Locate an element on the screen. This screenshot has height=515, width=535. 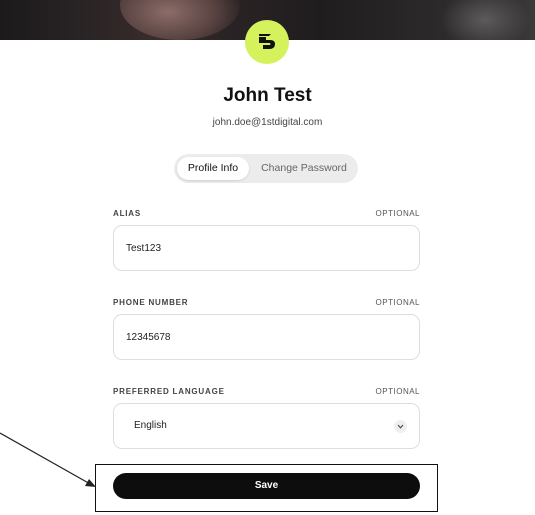
banner-image-shape is located at coordinates (180, 20).